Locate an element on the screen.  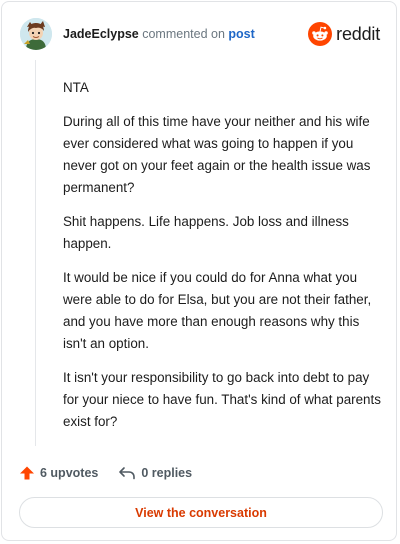
upvote-button: 6 upvotes is located at coordinates (58, 473).